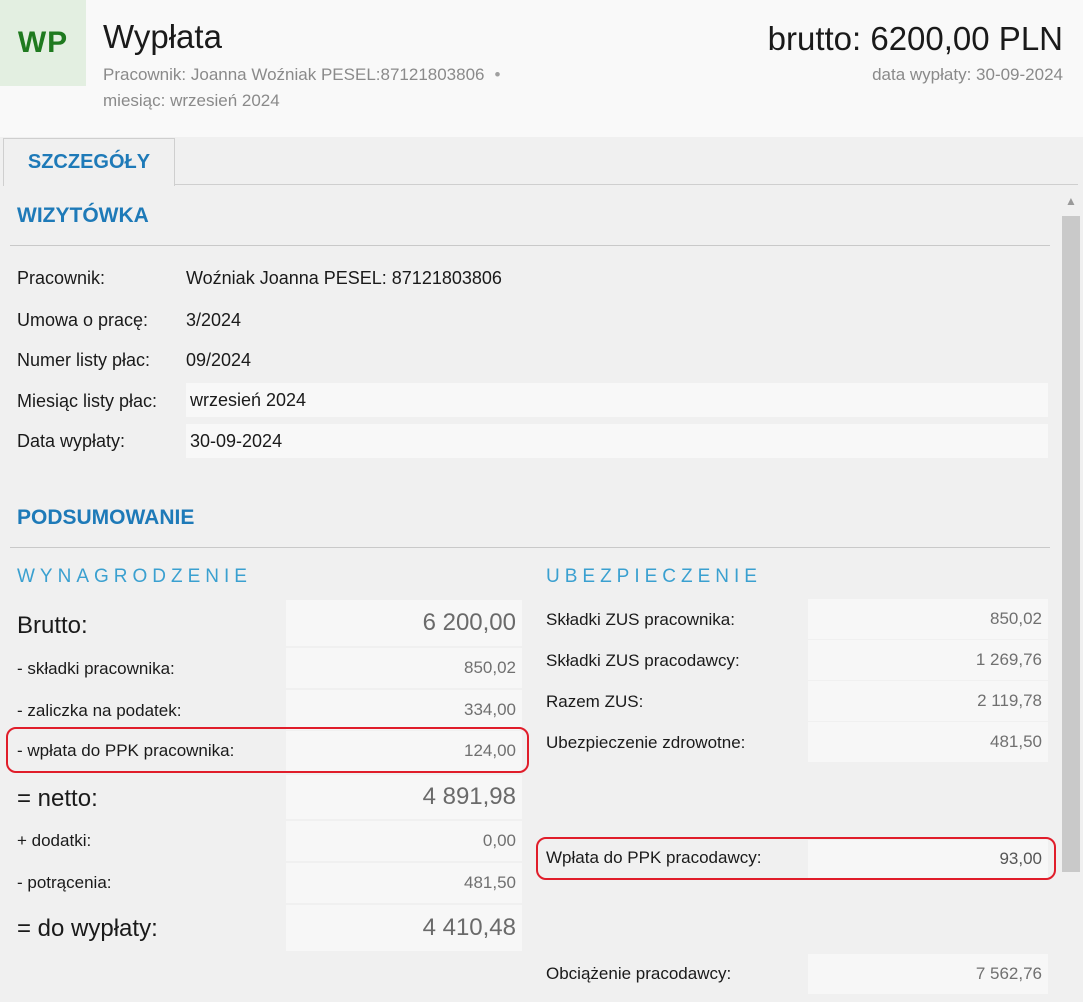 This screenshot has width=1083, height=1002. Describe the element at coordinates (87, 928) in the screenshot. I see `label-do-wyplaty: = do wypłaty:` at that location.